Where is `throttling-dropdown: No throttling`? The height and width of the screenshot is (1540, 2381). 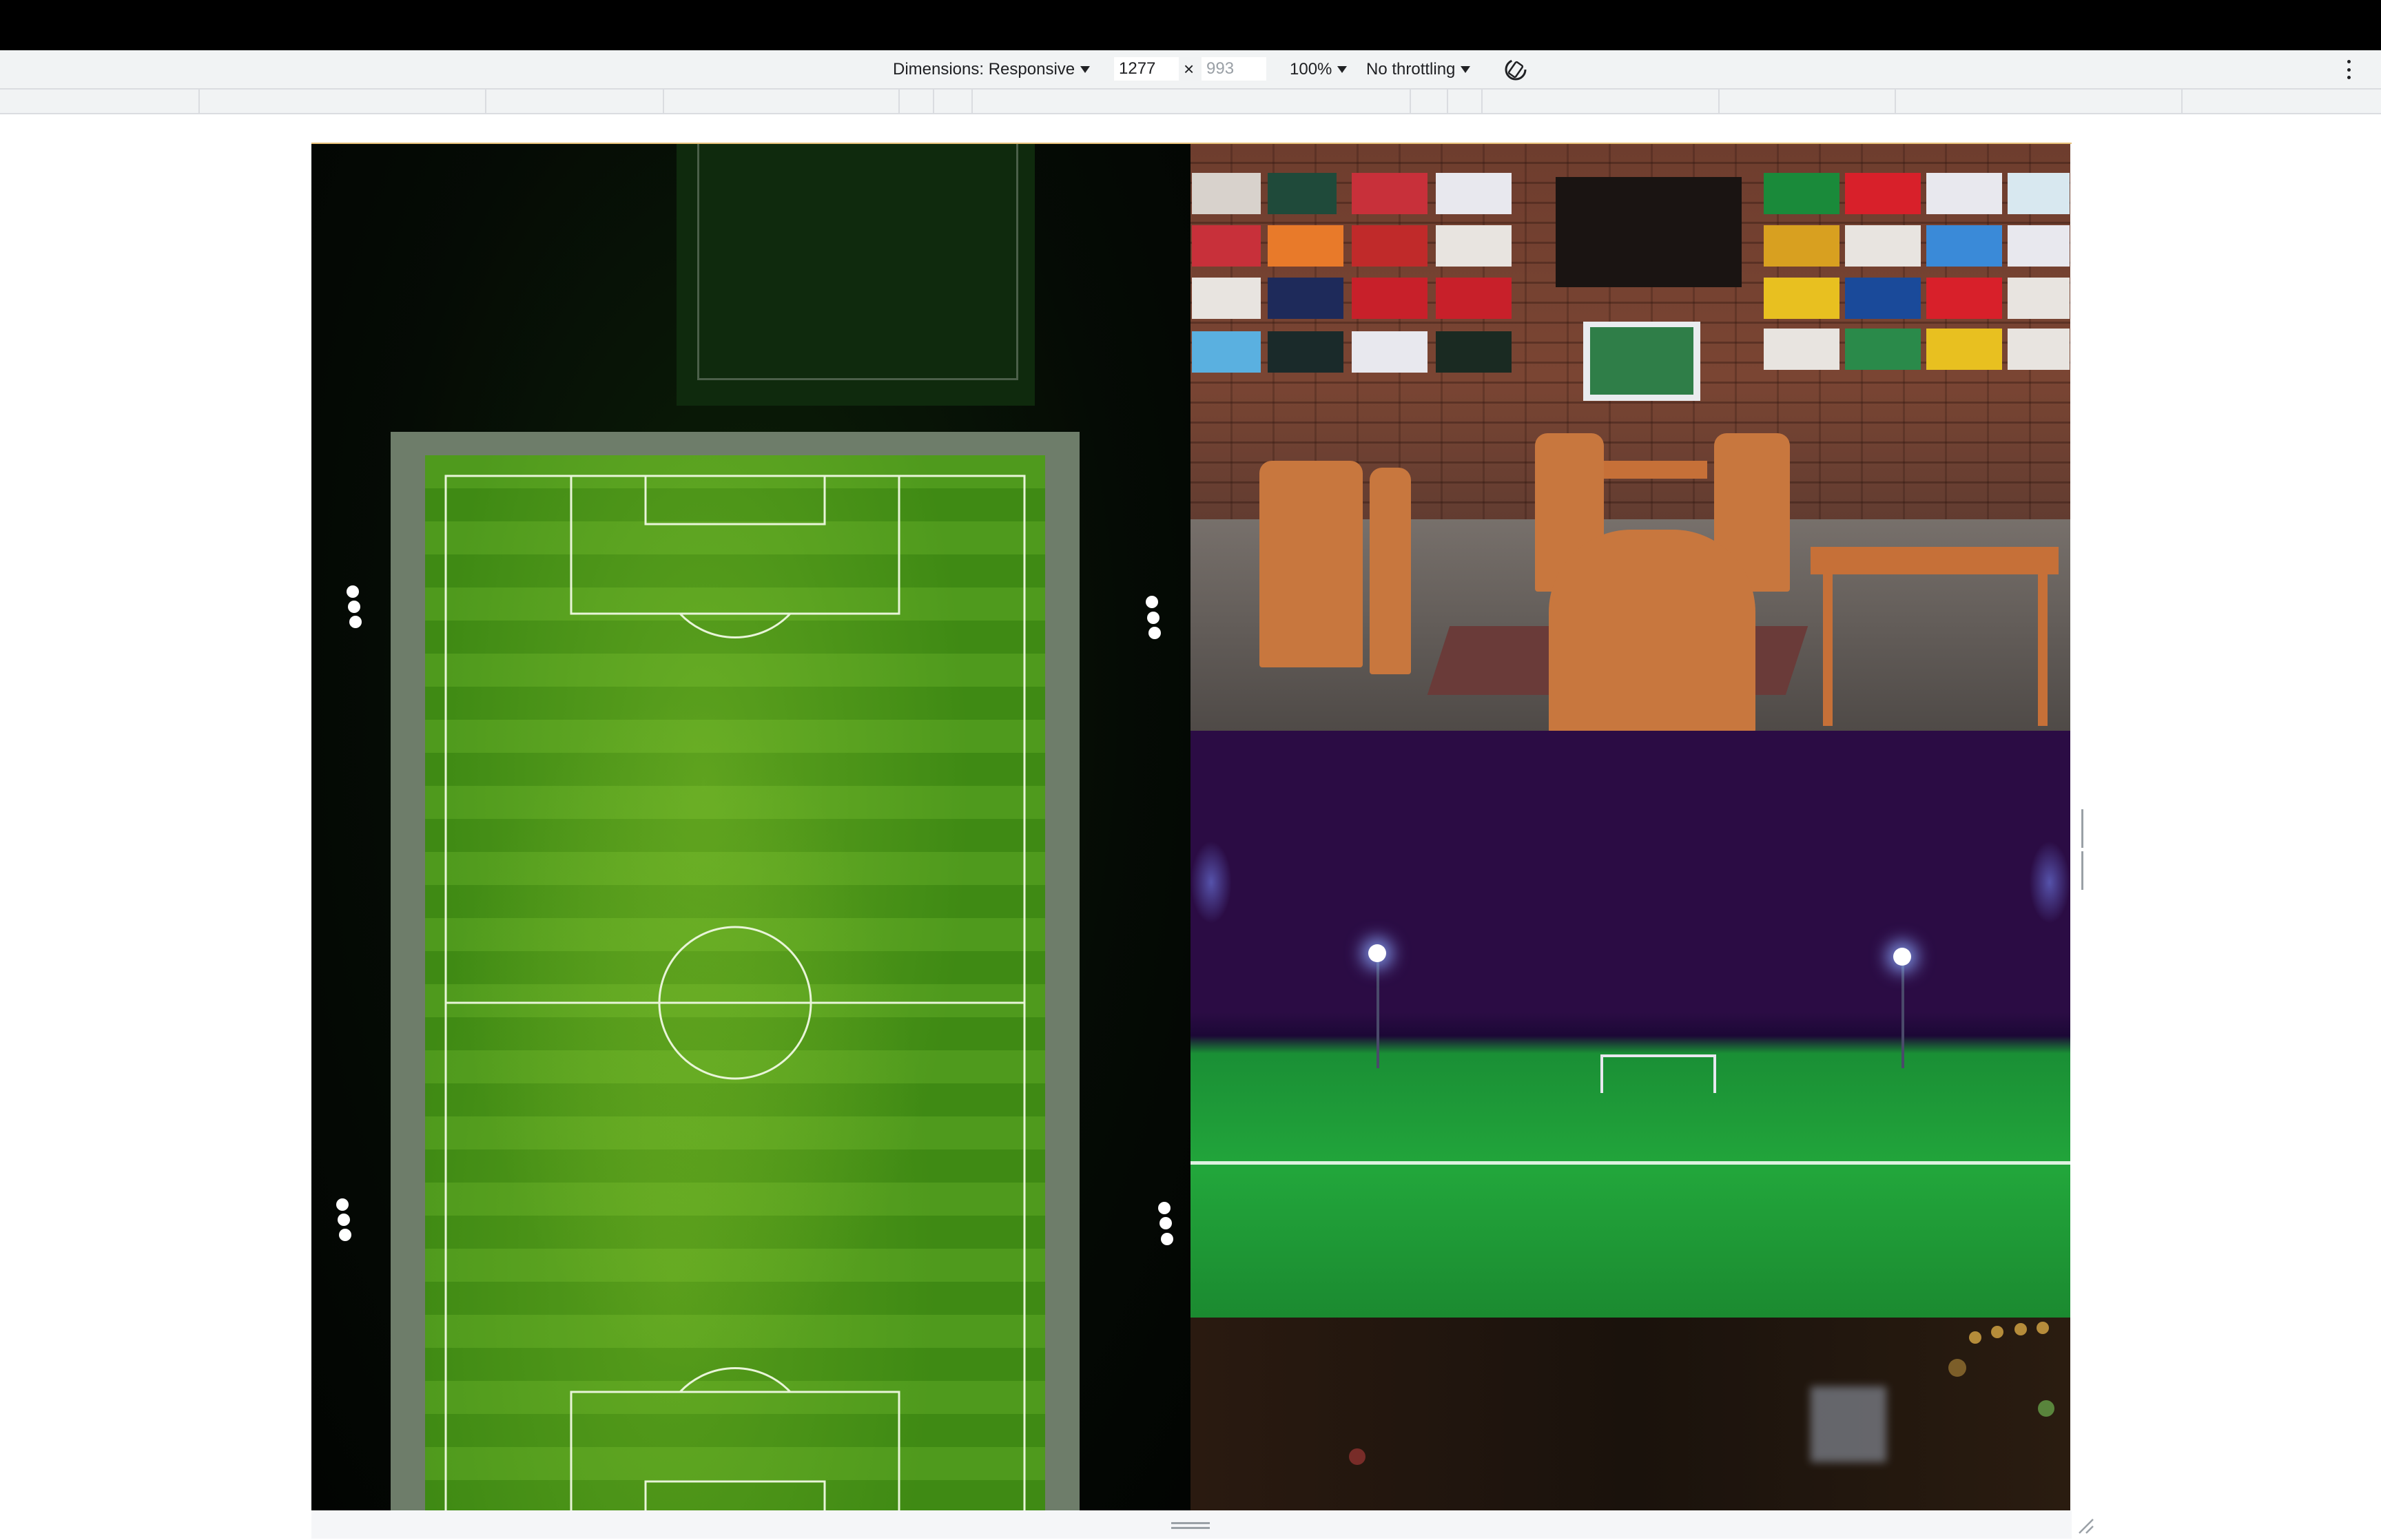 throttling-dropdown: No throttling is located at coordinates (1419, 69).